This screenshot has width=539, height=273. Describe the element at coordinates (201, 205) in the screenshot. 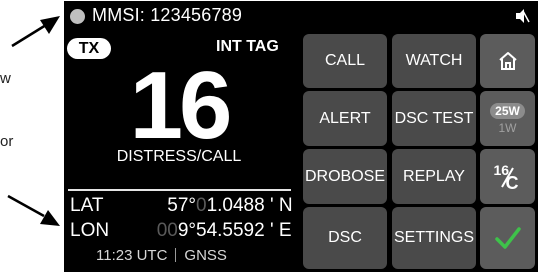

I see `latitude-minutes-leading: 0` at that location.